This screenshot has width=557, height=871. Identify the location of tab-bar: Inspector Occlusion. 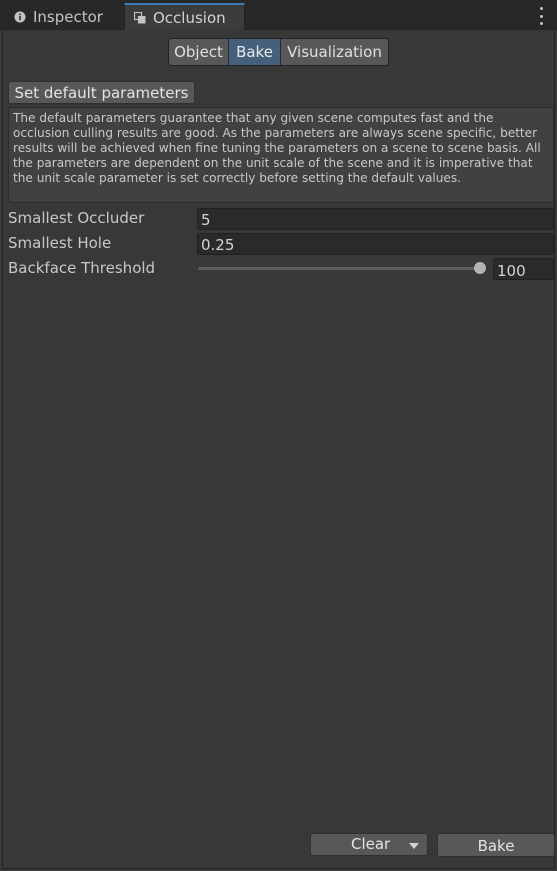
(278, 15).